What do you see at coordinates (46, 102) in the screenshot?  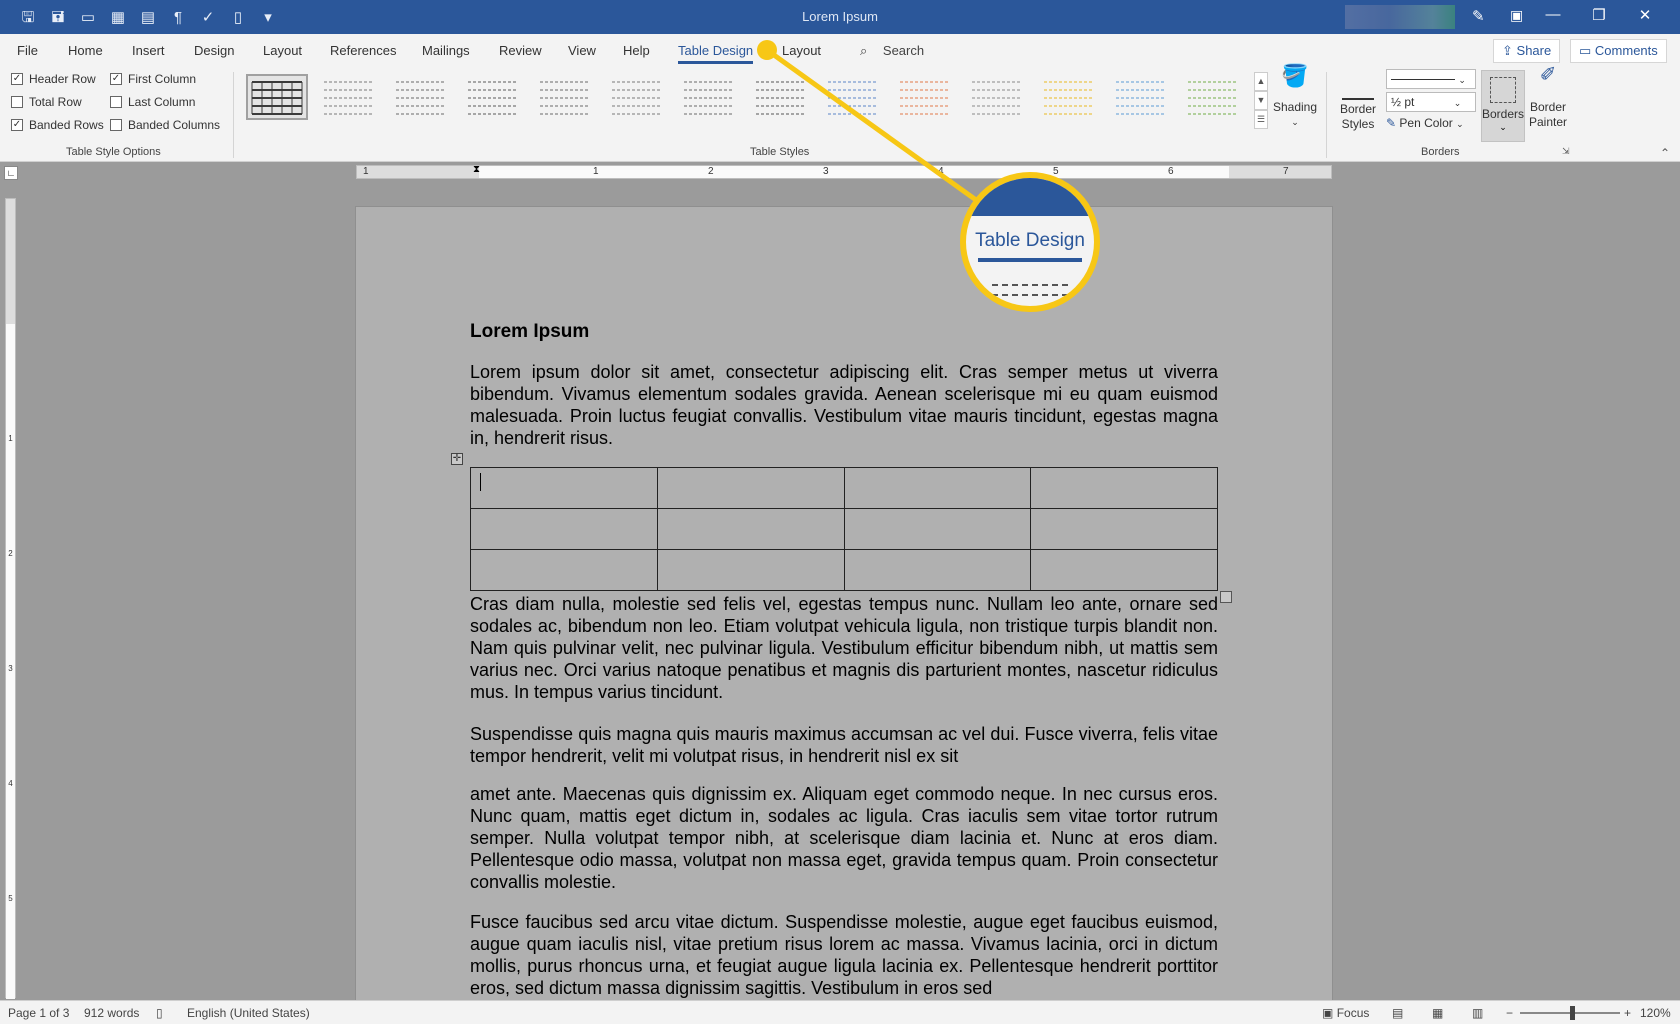 I see `option-total-row: Total Row` at bounding box center [46, 102].